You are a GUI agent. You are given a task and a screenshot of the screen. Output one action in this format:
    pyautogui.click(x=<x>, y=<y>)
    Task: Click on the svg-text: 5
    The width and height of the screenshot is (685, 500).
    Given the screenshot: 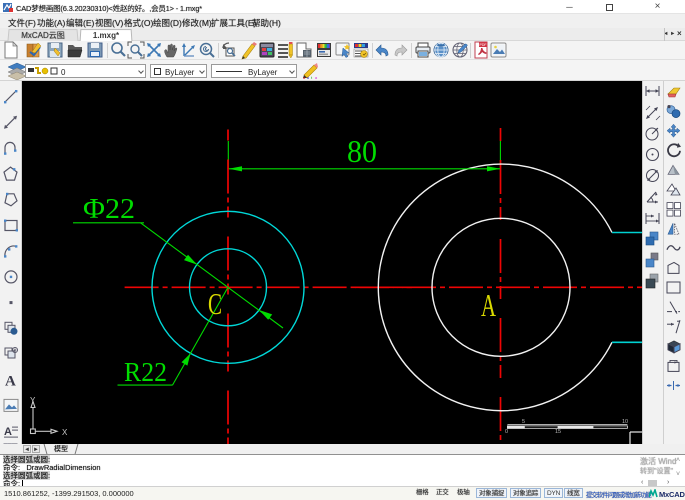 What is the action you would take?
    pyautogui.click(x=523, y=422)
    